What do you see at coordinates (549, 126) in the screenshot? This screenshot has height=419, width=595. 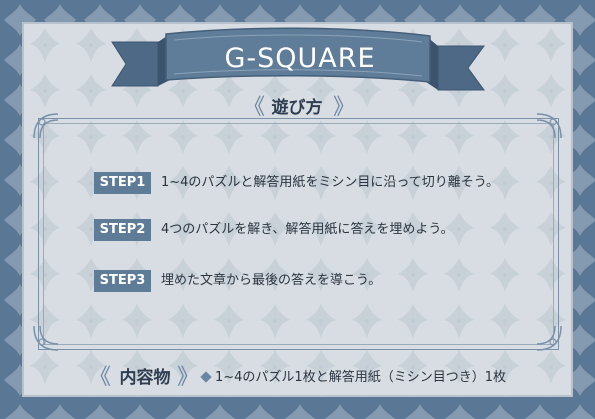 I see `corner-ornament-top-right` at bounding box center [549, 126].